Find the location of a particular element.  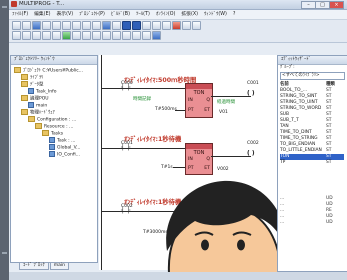

make-icon is located at coordinates (116, 25).